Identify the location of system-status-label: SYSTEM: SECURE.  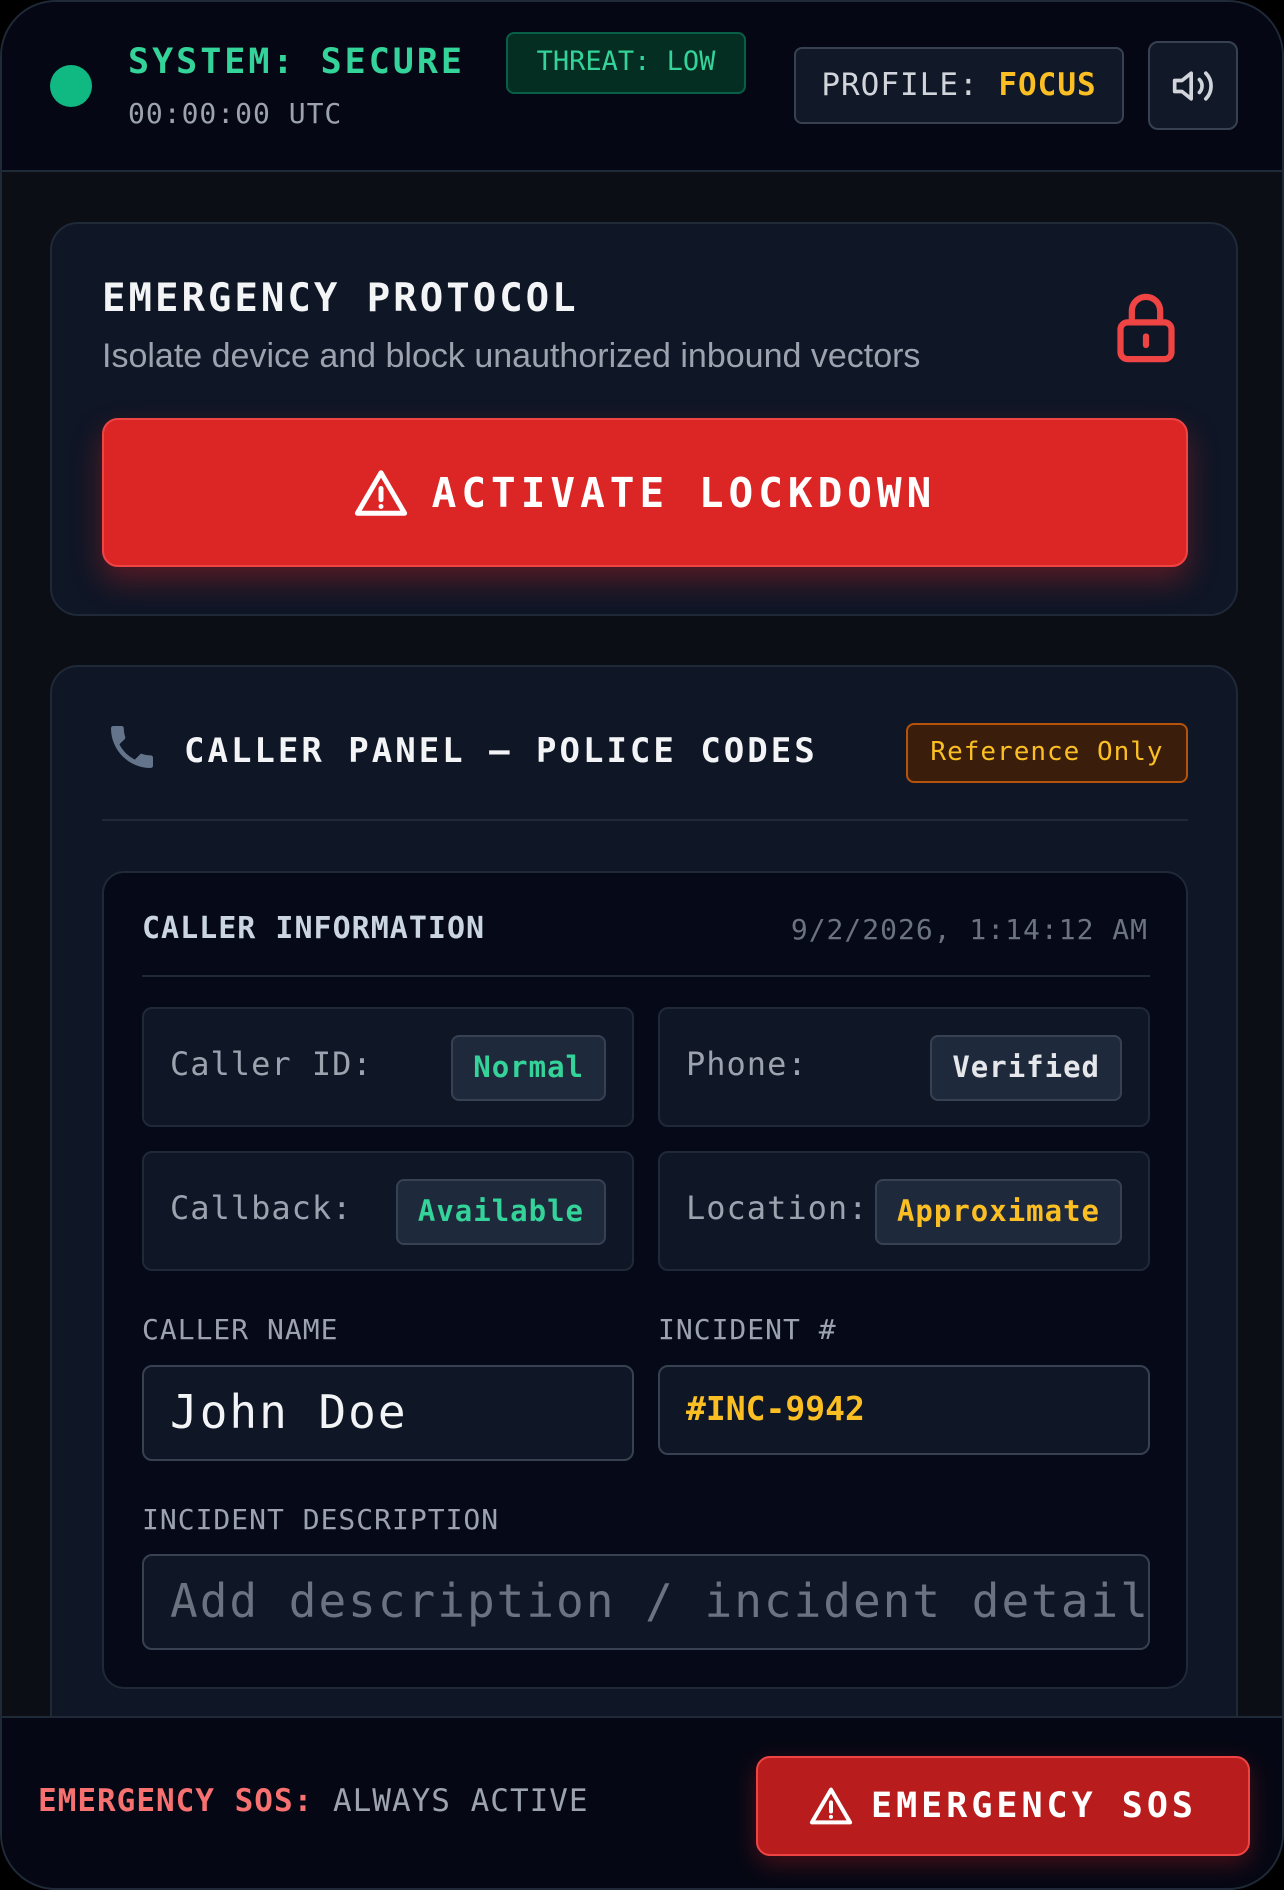
(297, 62).